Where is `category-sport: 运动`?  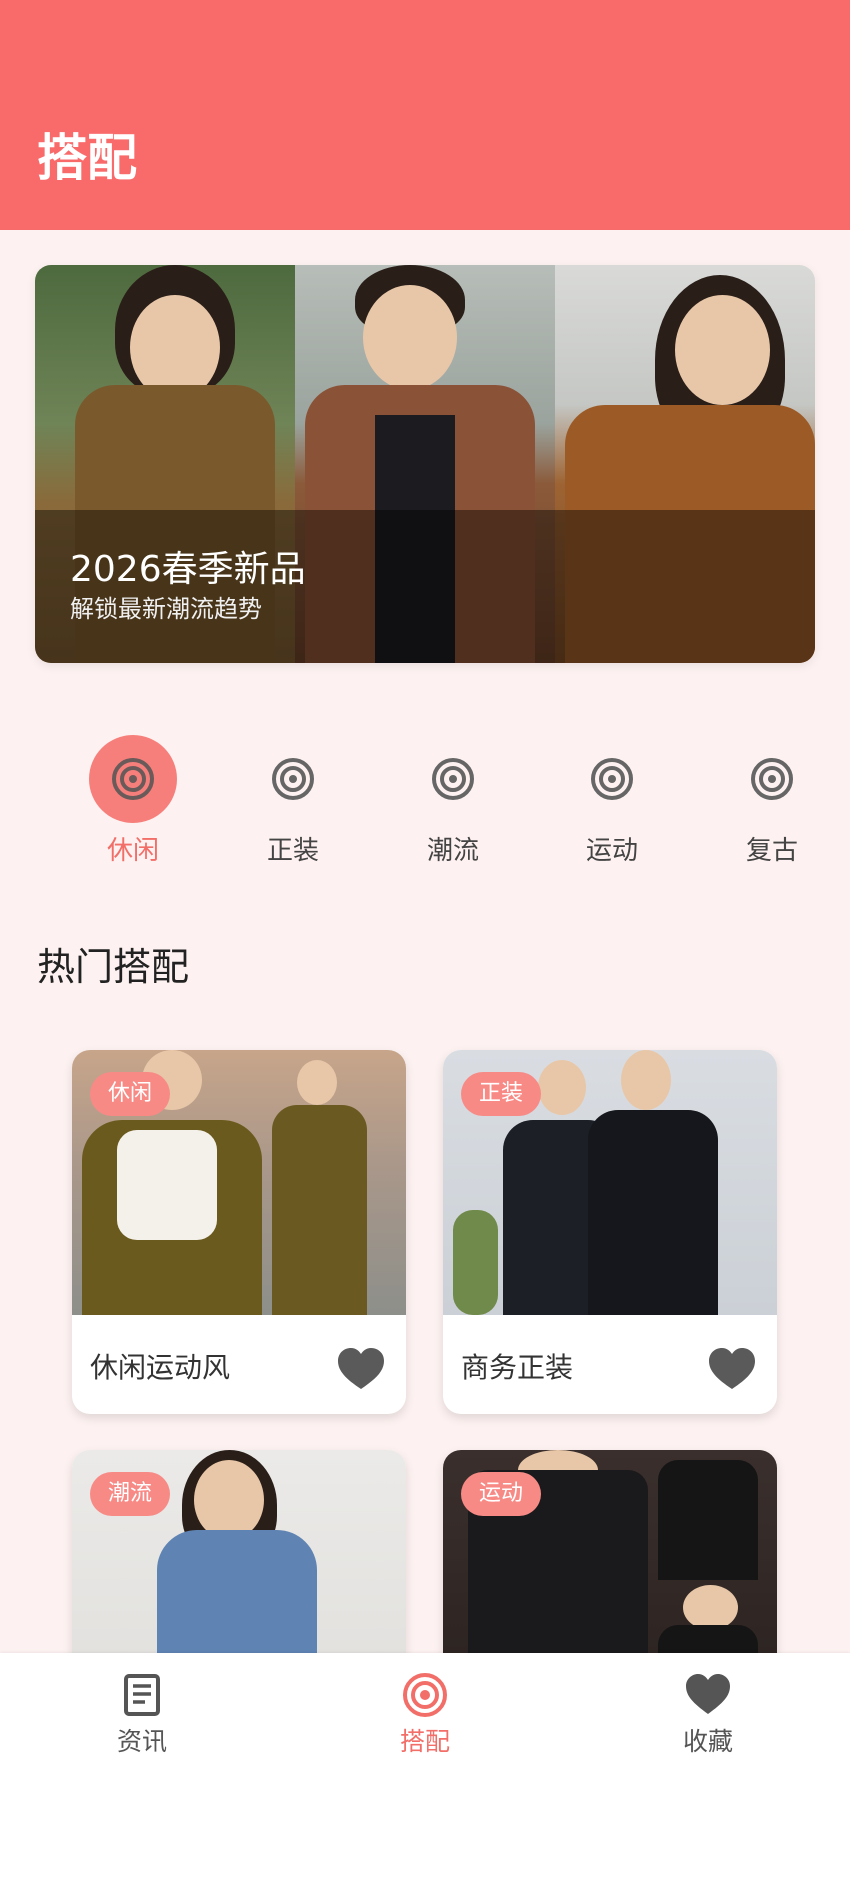
category-sport: 运动 is located at coordinates (612, 802).